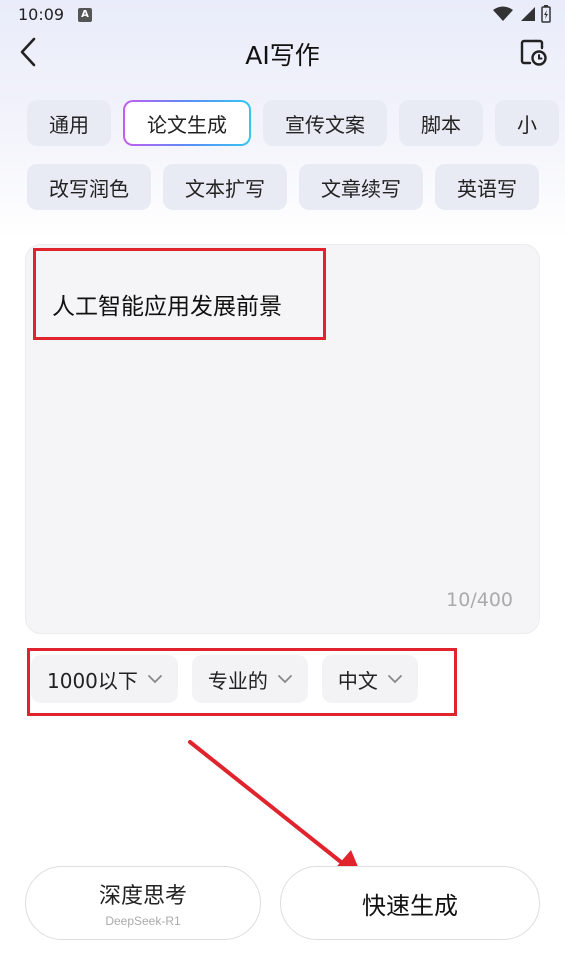  What do you see at coordinates (242, 682) in the screenshot?
I see `annotation-box-options` at bounding box center [242, 682].